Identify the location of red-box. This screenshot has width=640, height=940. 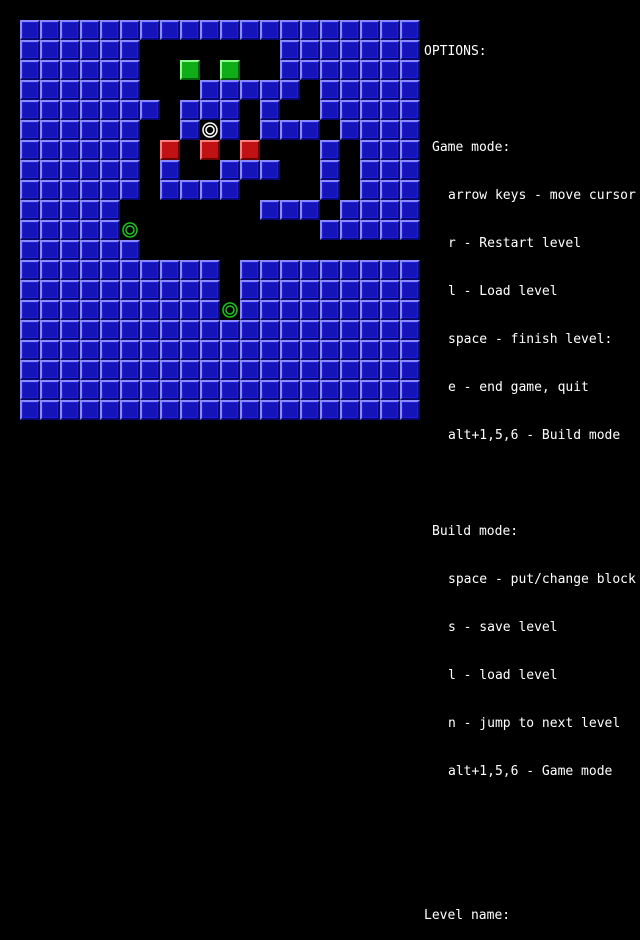
(210, 150).